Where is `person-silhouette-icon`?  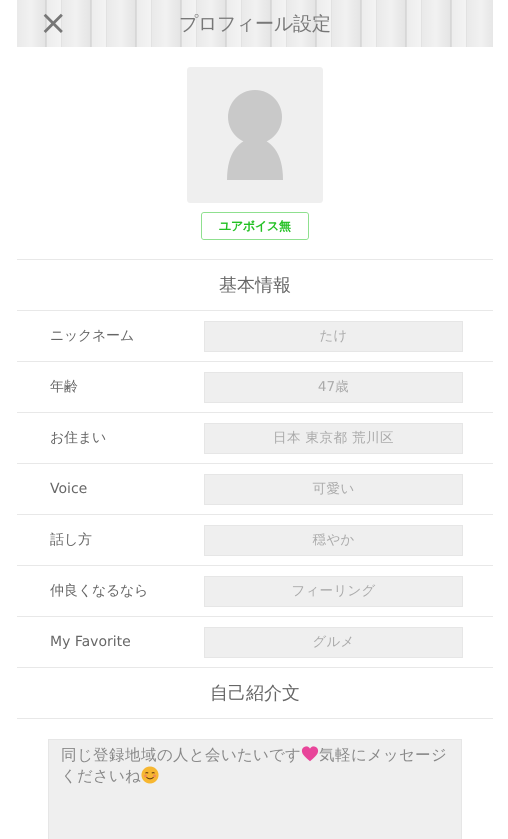
person-silhouette-icon is located at coordinates (255, 135).